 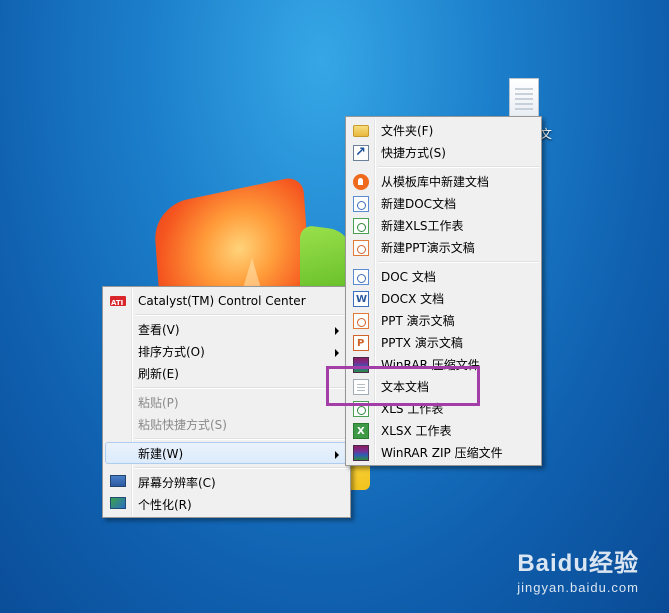 I want to click on winrar-zip-archive-item: WinRAR ZIP 压缩文件, so click(x=443, y=452).